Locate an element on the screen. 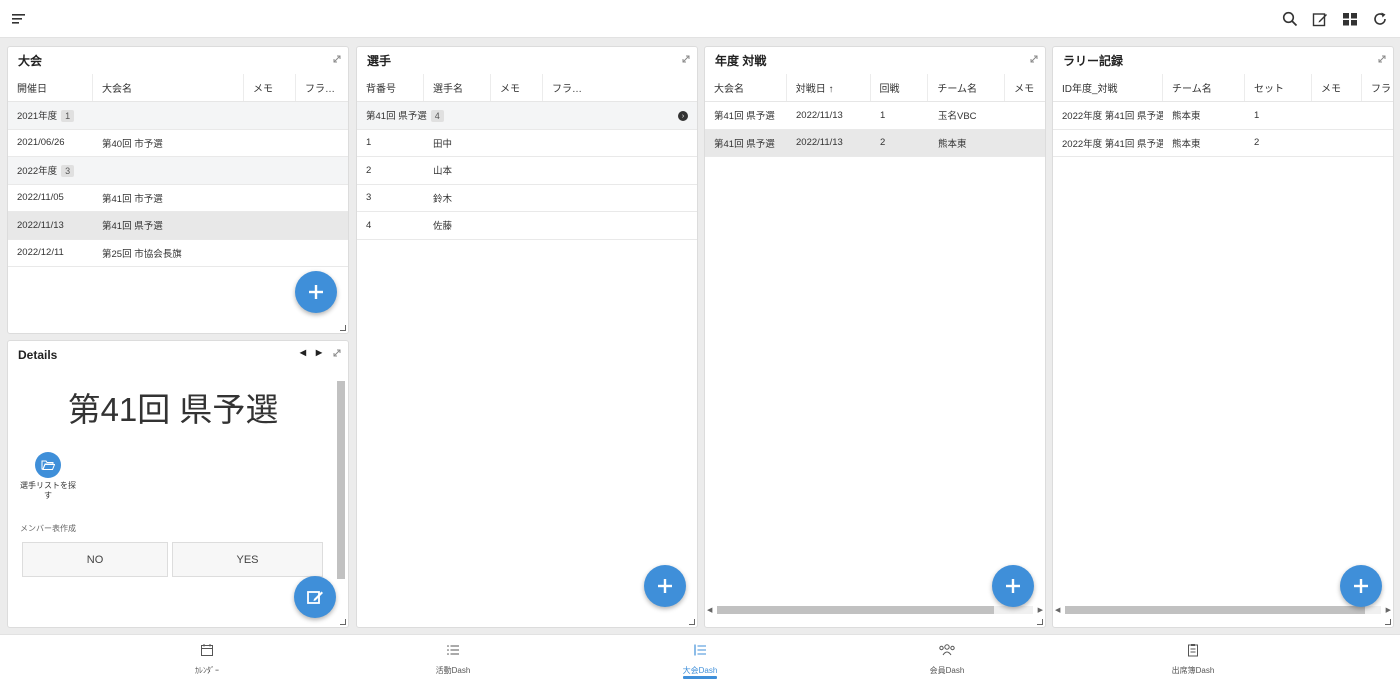 Image resolution: width=1400 pixels, height=679 pixels. table-row: 1 田中 is located at coordinates (527, 143).